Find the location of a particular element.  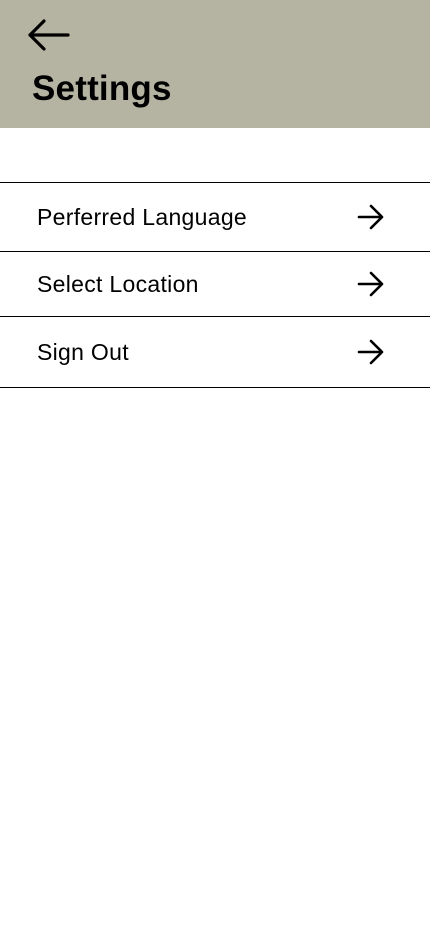

menu-item-label: Select Location is located at coordinates (118, 283).